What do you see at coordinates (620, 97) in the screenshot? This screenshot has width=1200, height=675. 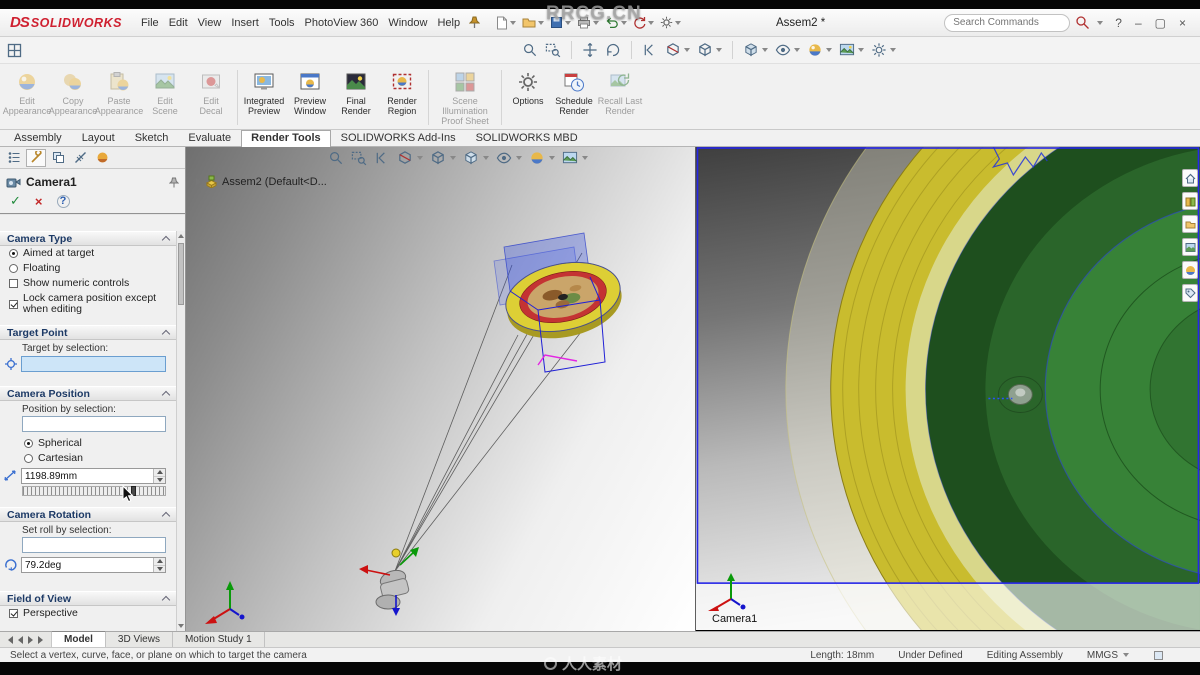 I see `recall-last-render-button: Recall Last Render` at bounding box center [620, 97].